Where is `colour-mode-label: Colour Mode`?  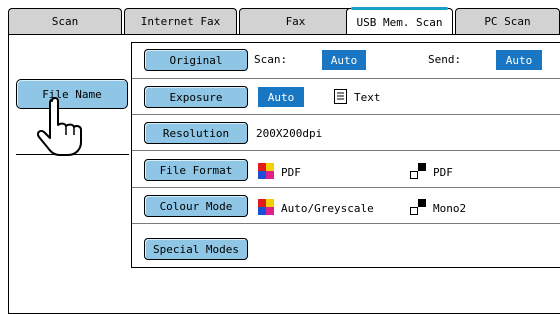 colour-mode-label: Colour Mode is located at coordinates (196, 206).